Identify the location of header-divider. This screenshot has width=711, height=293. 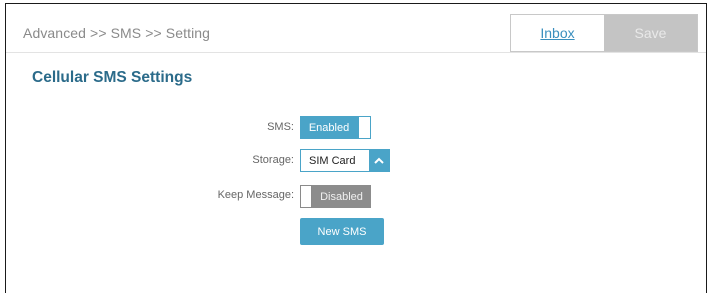
(356, 52).